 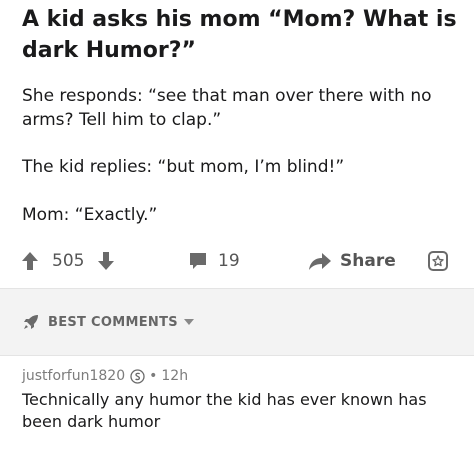 I want to click on upvote-icon, so click(x=30, y=261).